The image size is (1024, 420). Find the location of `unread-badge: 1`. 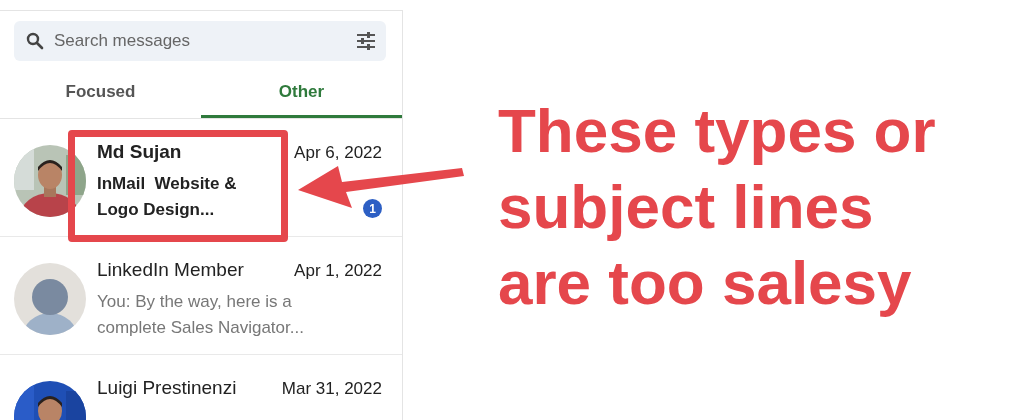

unread-badge: 1 is located at coordinates (372, 208).